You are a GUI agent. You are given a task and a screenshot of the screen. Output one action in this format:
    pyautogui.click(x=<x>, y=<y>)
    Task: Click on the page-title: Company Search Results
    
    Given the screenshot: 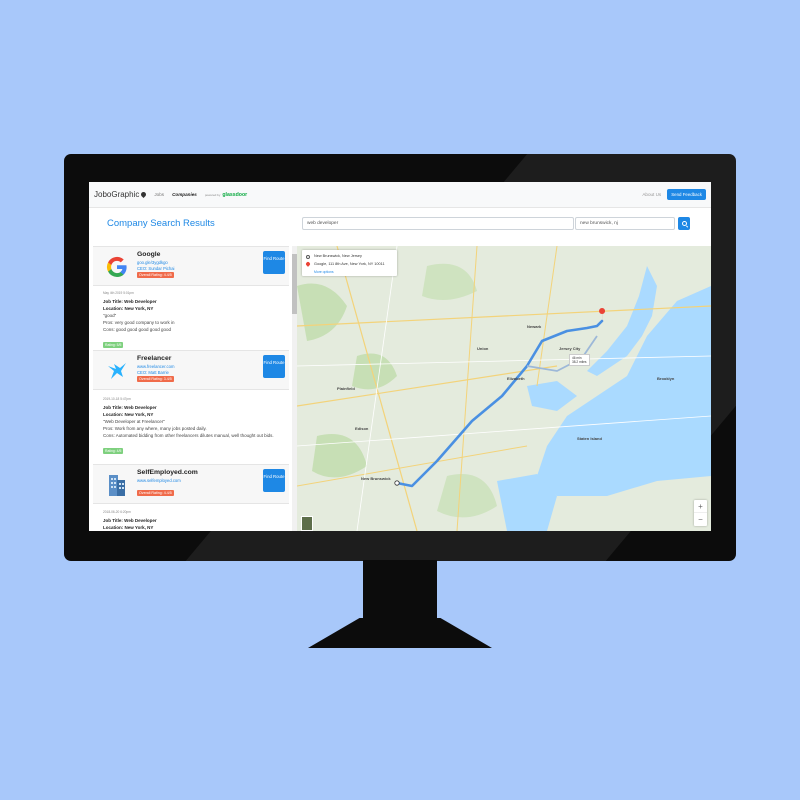 What is the action you would take?
    pyautogui.click(x=161, y=223)
    